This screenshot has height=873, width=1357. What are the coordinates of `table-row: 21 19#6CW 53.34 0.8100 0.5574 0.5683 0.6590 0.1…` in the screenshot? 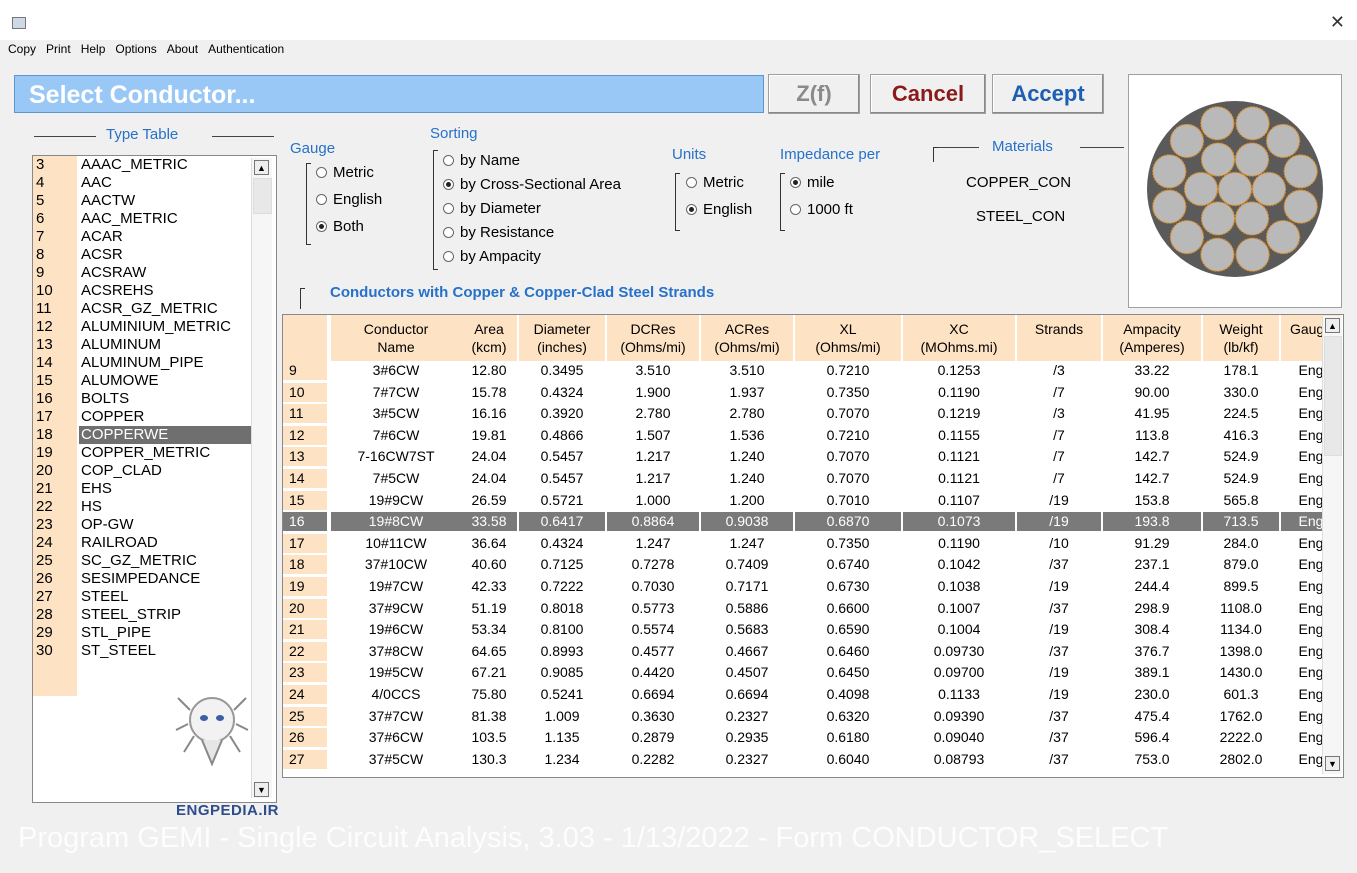 It's located at (803, 630).